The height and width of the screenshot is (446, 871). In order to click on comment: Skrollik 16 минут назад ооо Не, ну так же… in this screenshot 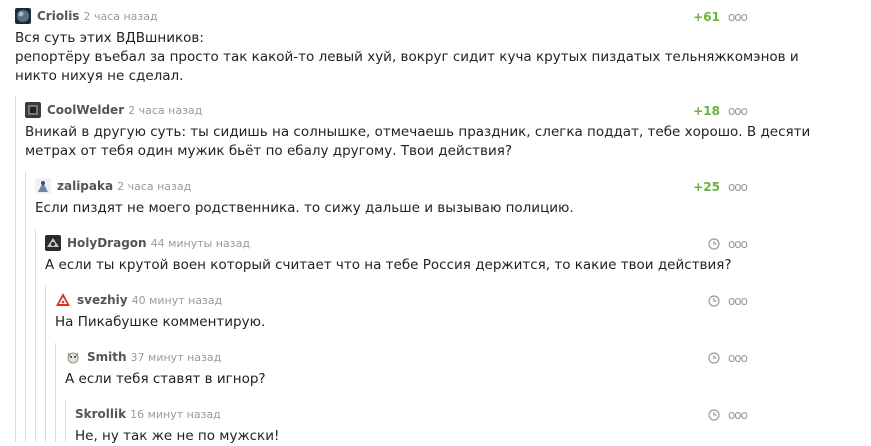, I will do `click(473, 426)`.